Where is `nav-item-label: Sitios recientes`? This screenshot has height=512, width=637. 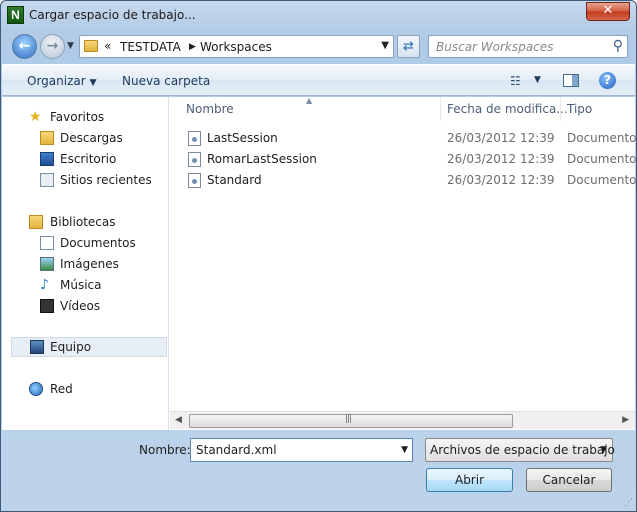 nav-item-label: Sitios recientes is located at coordinates (106, 180).